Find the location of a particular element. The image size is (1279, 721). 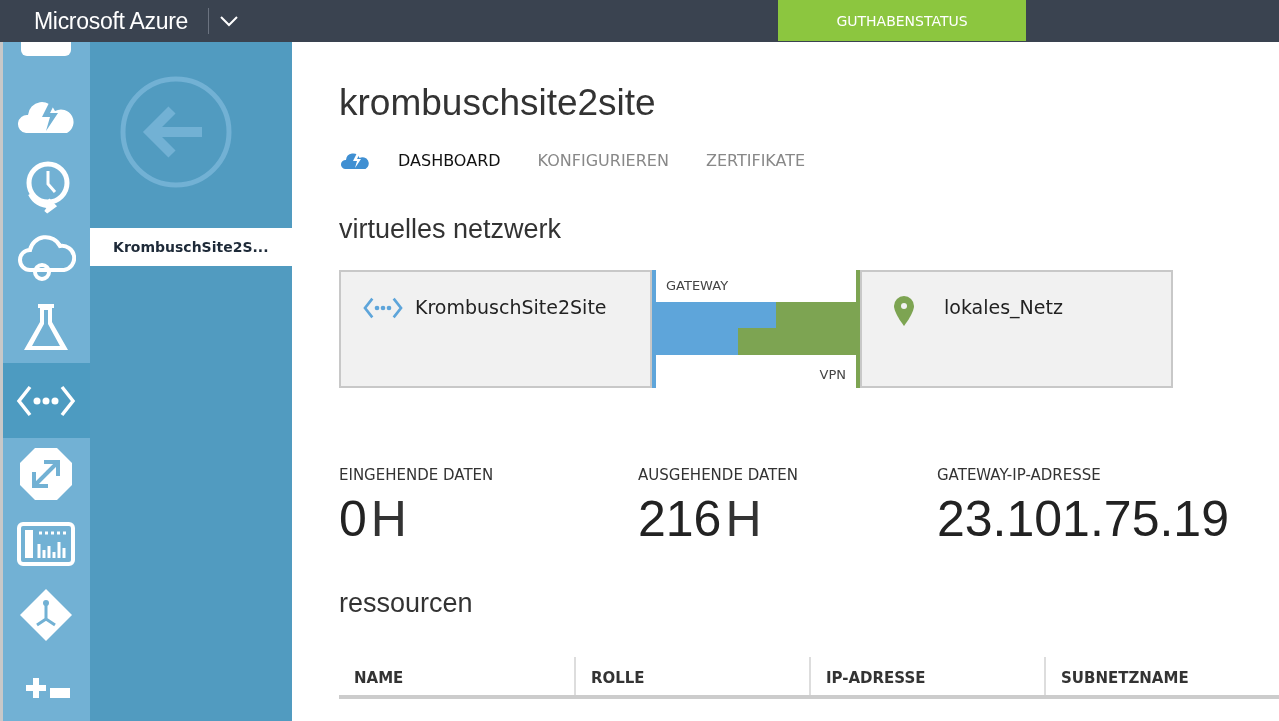

metric-value: 23.101.75.19 is located at coordinates (1083, 519).